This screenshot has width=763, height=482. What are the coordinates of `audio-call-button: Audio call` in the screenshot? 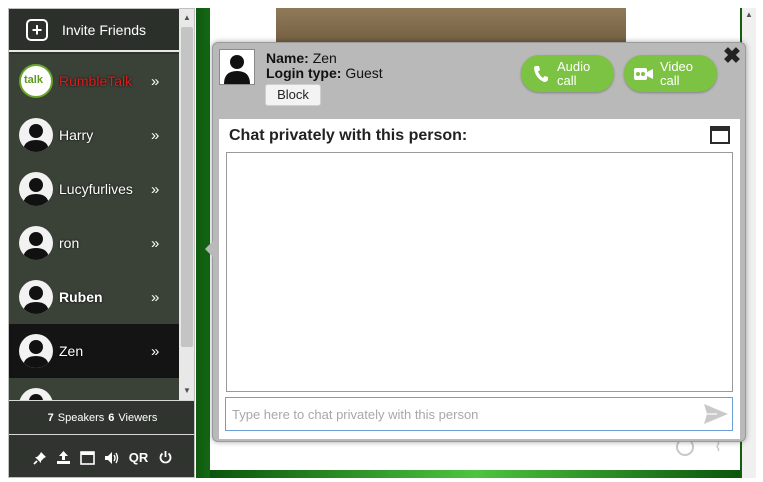 It's located at (567, 73).